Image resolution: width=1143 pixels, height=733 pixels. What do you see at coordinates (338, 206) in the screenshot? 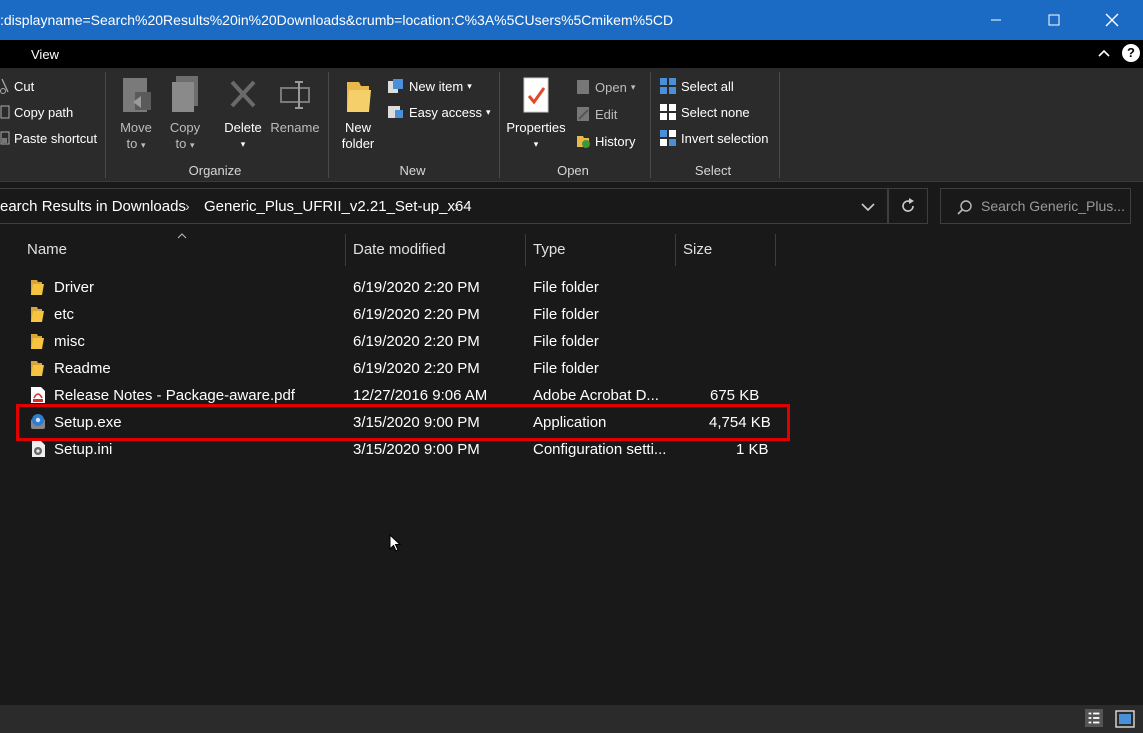
I see `breadcrumb-current-folder: Generic_Plus_UFRII_v2.21_Set-up_x64` at bounding box center [338, 206].